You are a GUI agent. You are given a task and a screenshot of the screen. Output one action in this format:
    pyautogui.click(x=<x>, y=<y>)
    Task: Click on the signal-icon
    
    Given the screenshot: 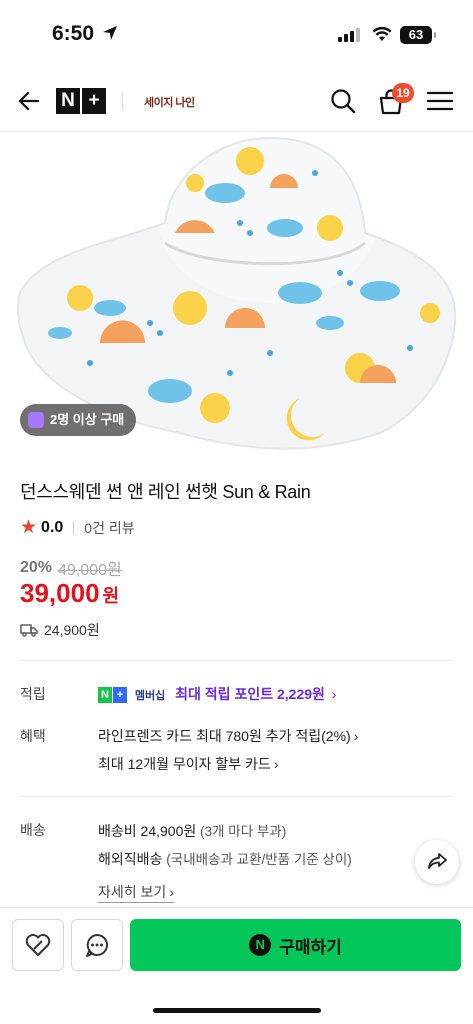 What is the action you would take?
    pyautogui.click(x=349, y=35)
    